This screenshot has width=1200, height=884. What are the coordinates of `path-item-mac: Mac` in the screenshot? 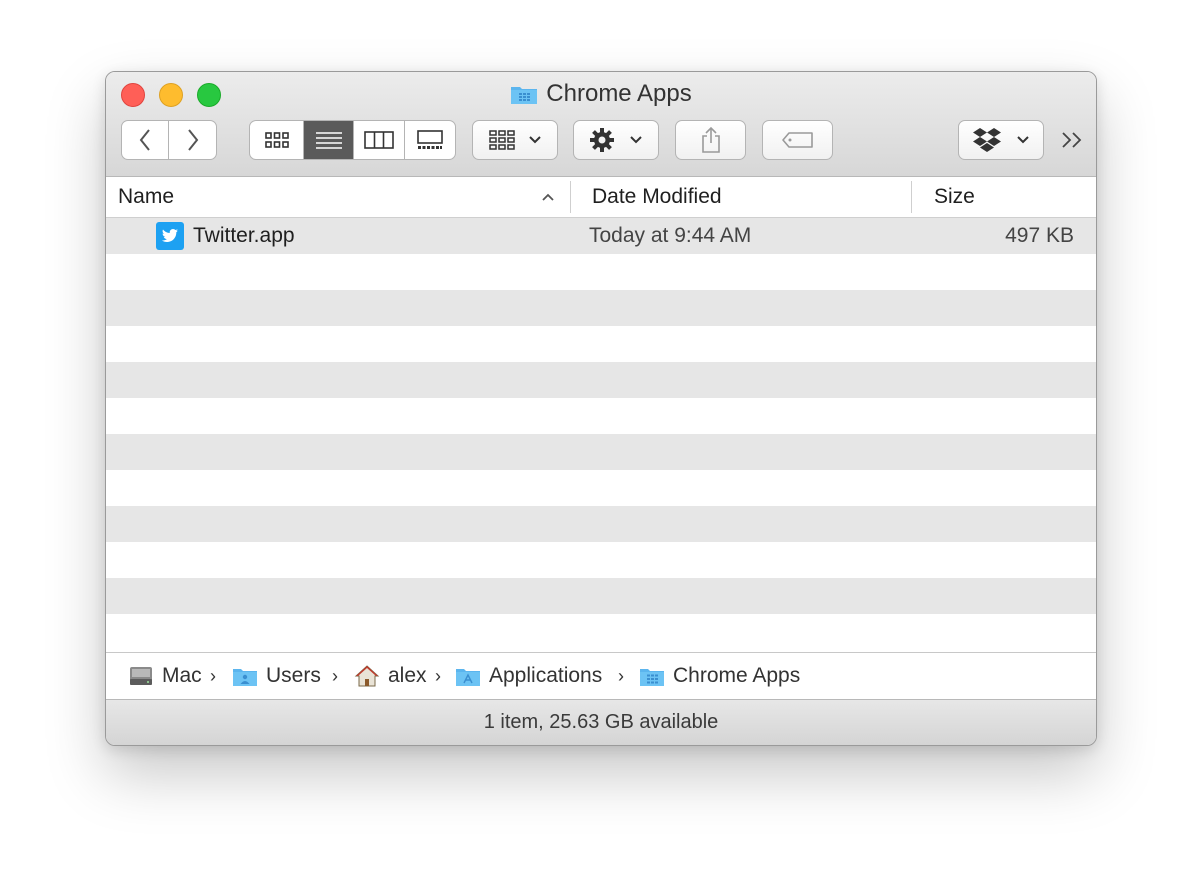 It's located at (165, 676).